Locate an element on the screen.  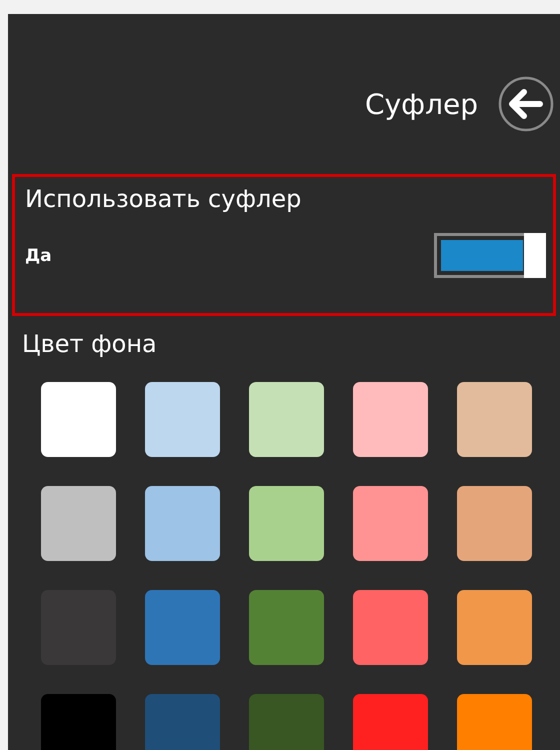
toggle-switch is located at coordinates (490, 255).